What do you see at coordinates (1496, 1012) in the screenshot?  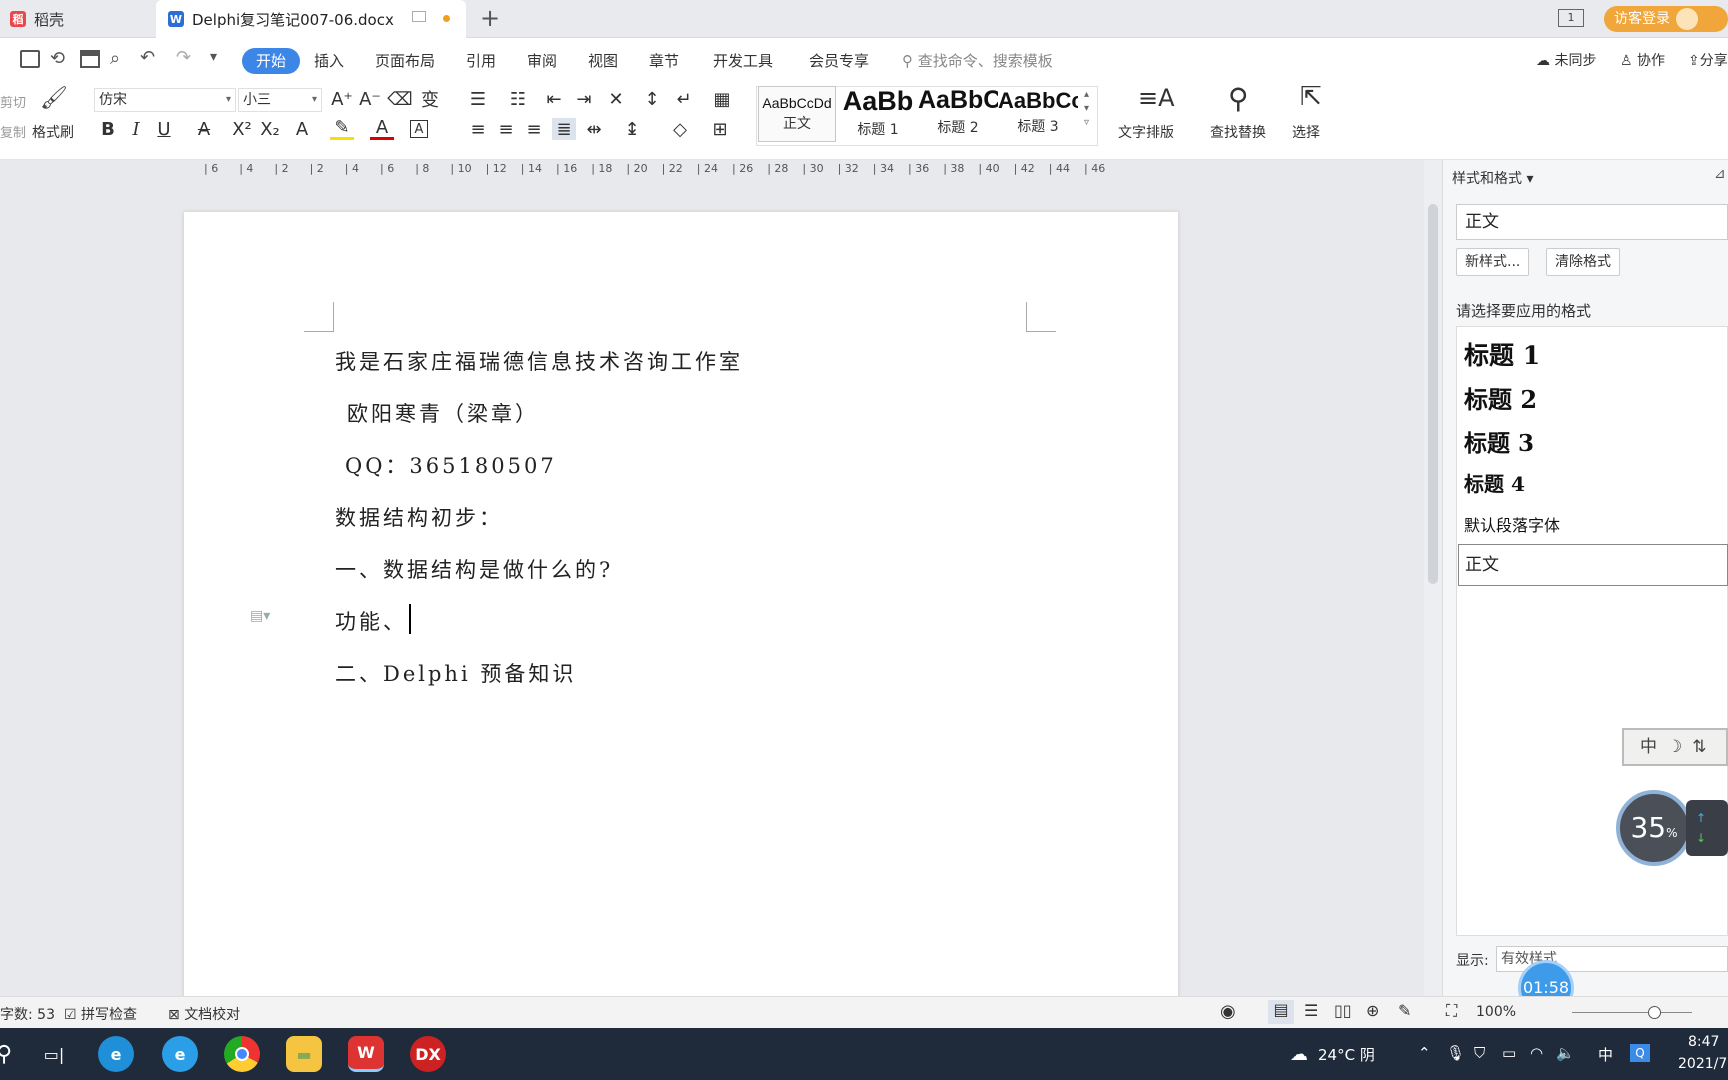 I see `zoom-level: 100%` at bounding box center [1496, 1012].